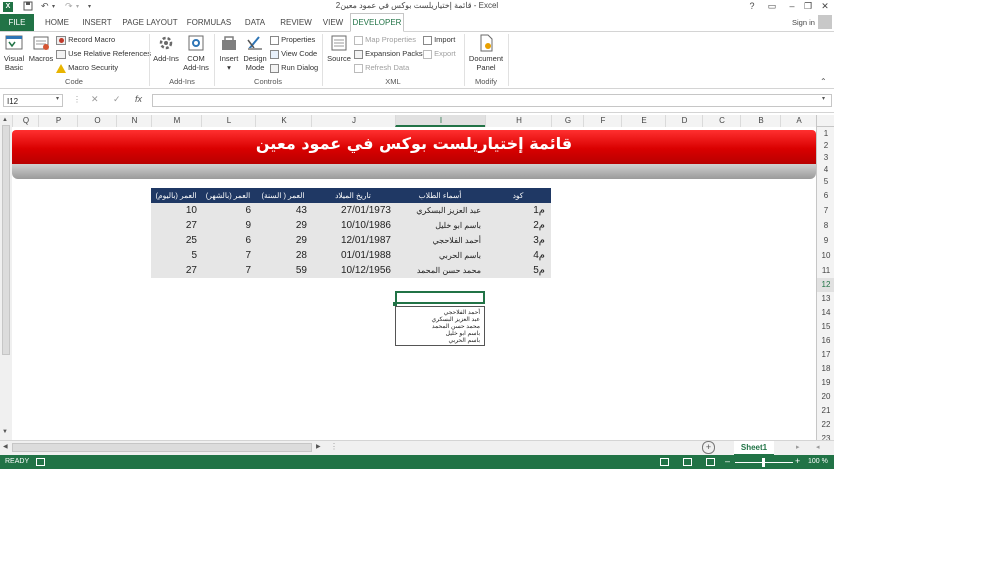 The image size is (1000, 562). What do you see at coordinates (97, 121) in the screenshot?
I see `column-header-o: O` at bounding box center [97, 121].